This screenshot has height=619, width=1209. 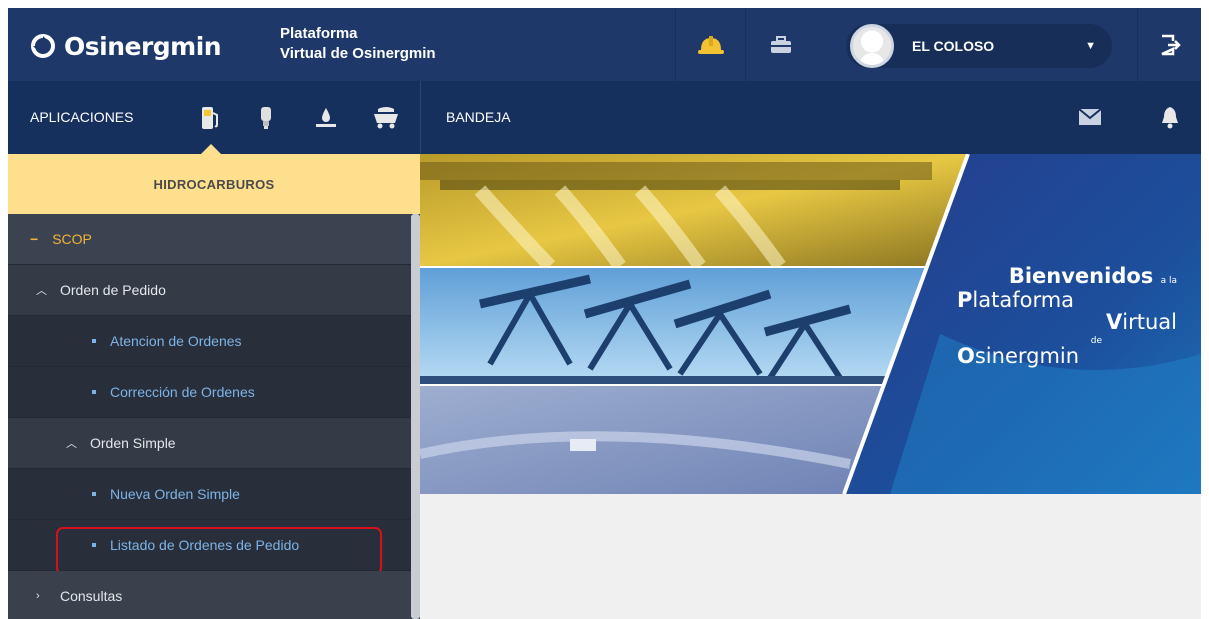 I want to click on welcome-de: de, so click(x=1096, y=341).